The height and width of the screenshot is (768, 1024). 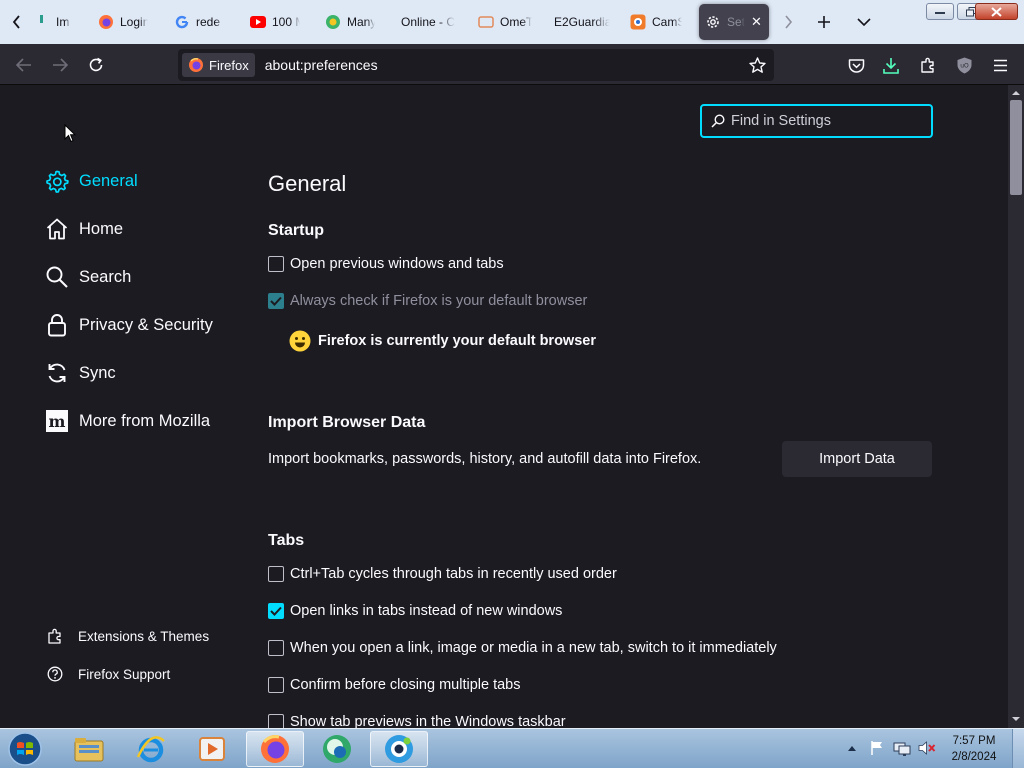 What do you see at coordinates (1016, 147) in the screenshot?
I see `scrollbar-thumb` at bounding box center [1016, 147].